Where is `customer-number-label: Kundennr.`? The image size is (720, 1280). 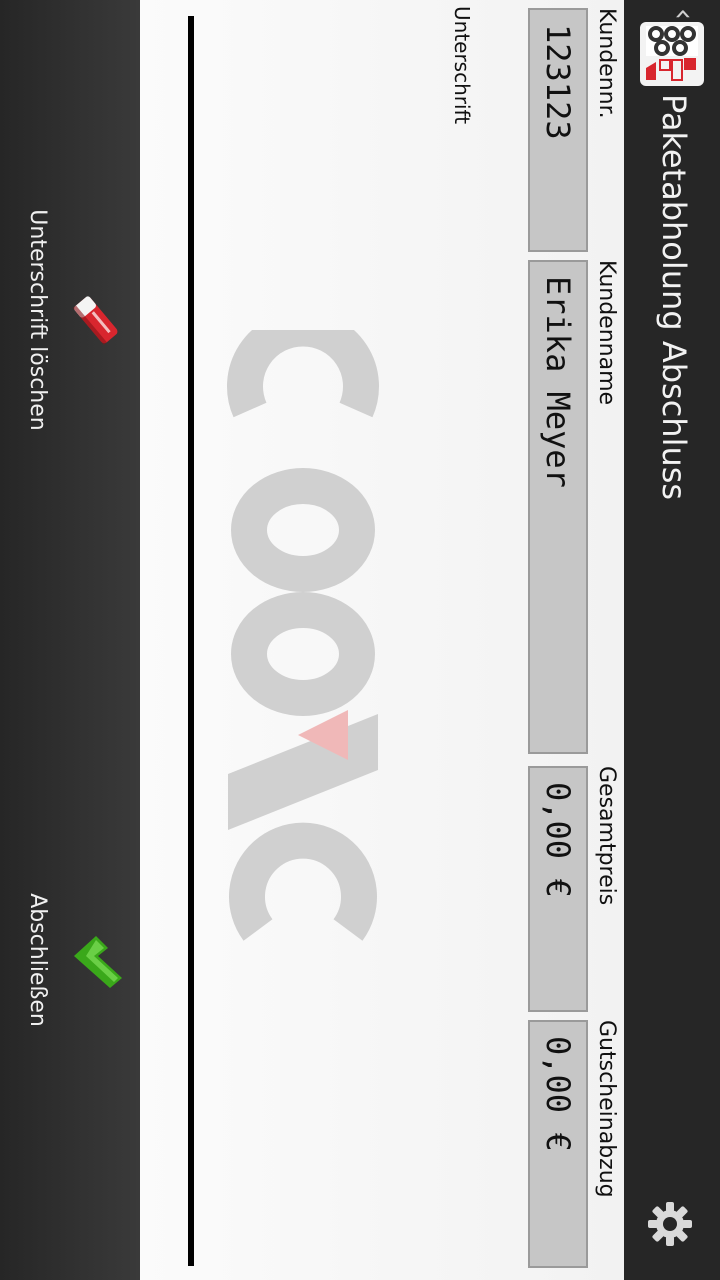
customer-number-label: Kundennr. is located at coordinates (606, 63).